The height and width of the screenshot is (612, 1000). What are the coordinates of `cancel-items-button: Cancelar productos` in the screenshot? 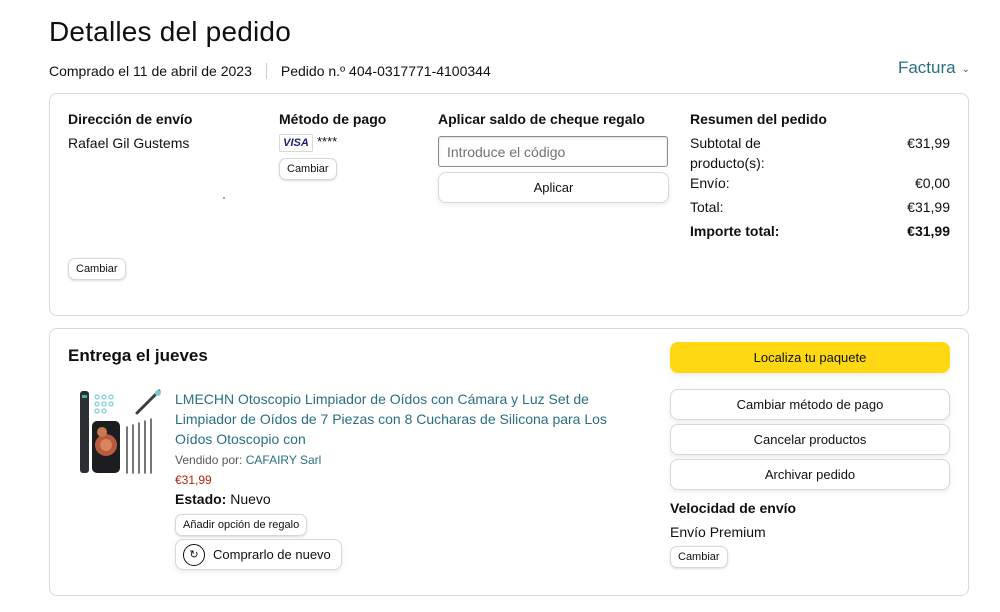 It's located at (810, 439).